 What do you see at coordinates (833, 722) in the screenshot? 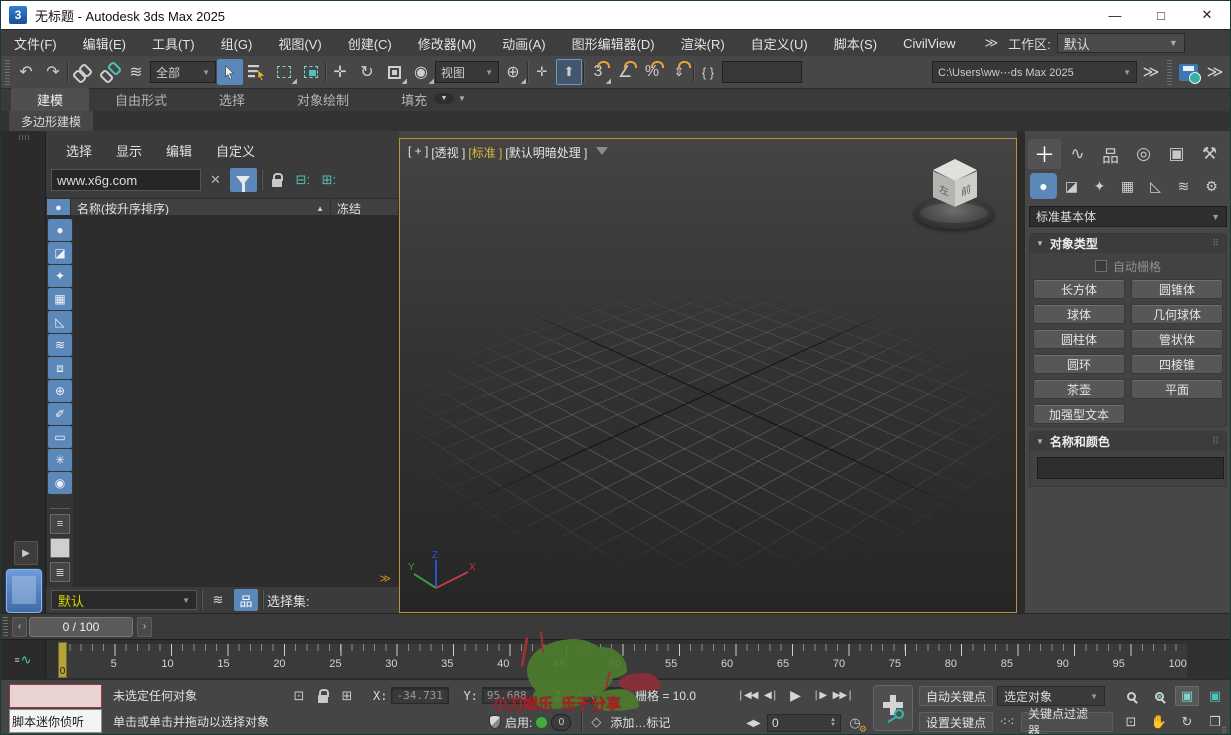
I see `spinner-arrows-icon: ▲ ▼` at bounding box center [833, 722].